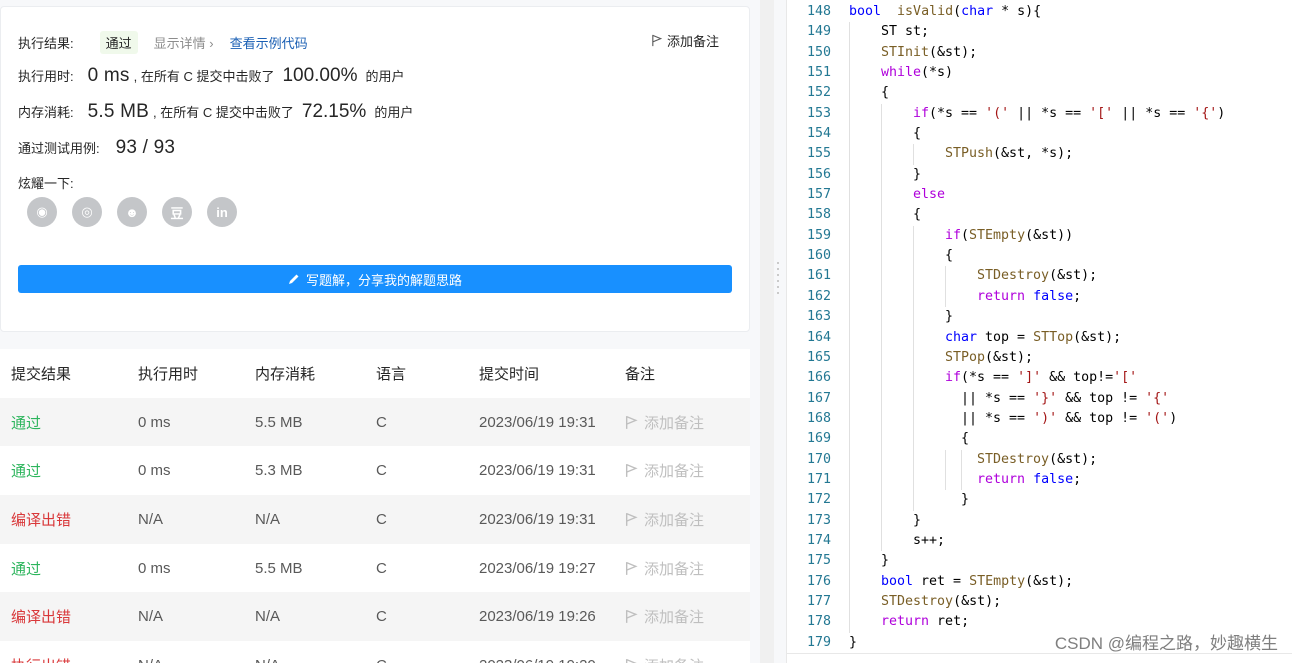 The height and width of the screenshot is (663, 1292). I want to click on table-row: 通过 0 ms 5.5 MB C 2023/06/19 19:27 添加备注, so click(375, 568).